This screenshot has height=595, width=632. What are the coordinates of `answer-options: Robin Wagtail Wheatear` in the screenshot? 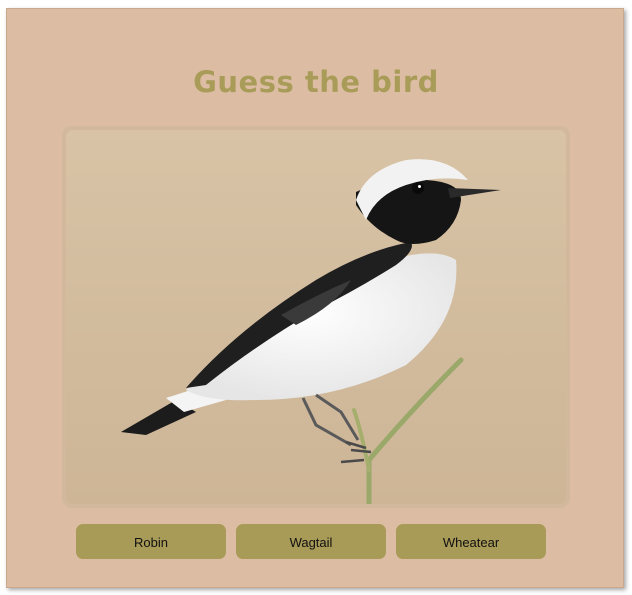 It's located at (316, 542).